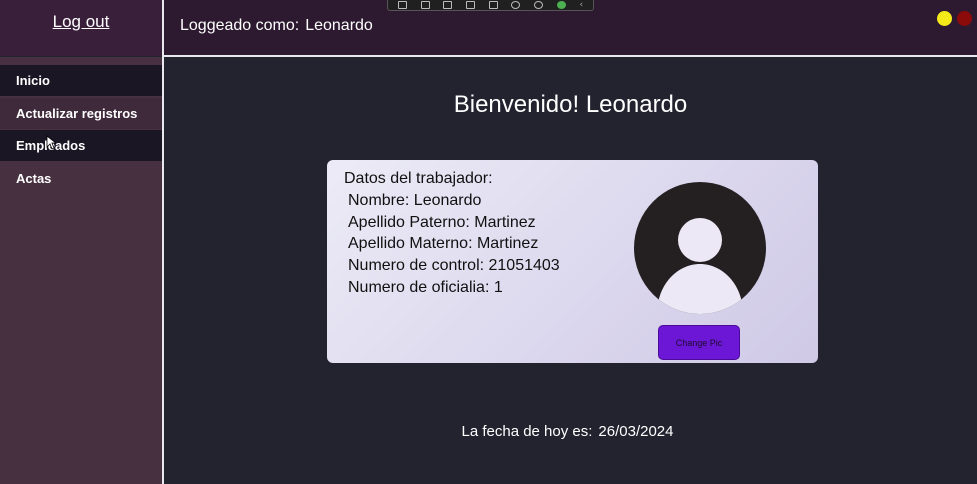 The width and height of the screenshot is (977, 484). I want to click on sidebar-item-empleados: Empleados, so click(81, 145).